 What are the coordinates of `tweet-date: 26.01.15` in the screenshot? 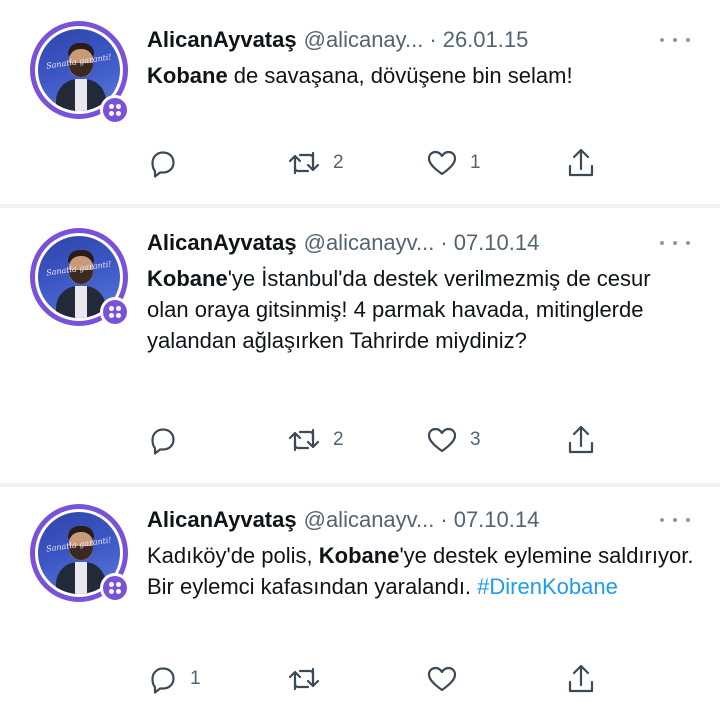 It's located at (486, 40).